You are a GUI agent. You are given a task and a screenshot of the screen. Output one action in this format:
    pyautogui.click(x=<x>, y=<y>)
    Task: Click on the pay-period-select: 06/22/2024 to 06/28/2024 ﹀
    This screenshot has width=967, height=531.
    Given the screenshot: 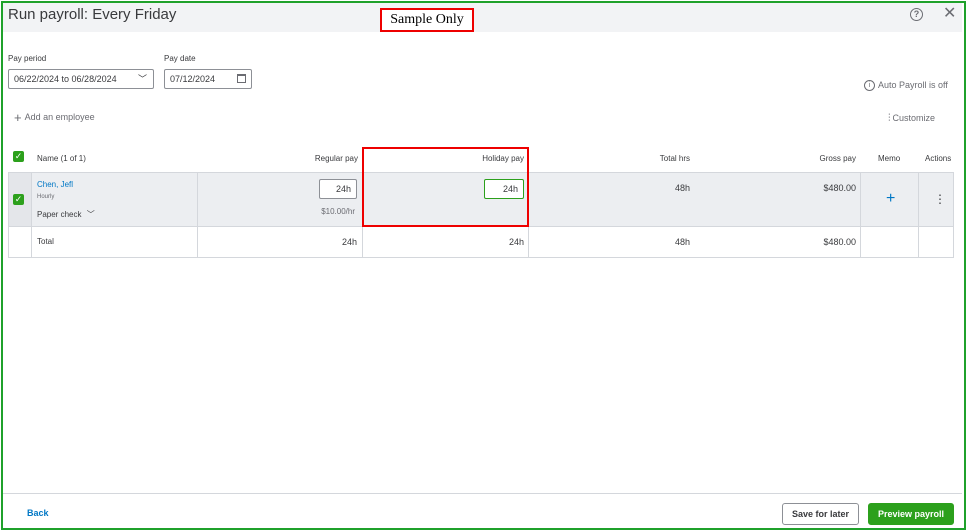 What is the action you would take?
    pyautogui.click(x=81, y=79)
    